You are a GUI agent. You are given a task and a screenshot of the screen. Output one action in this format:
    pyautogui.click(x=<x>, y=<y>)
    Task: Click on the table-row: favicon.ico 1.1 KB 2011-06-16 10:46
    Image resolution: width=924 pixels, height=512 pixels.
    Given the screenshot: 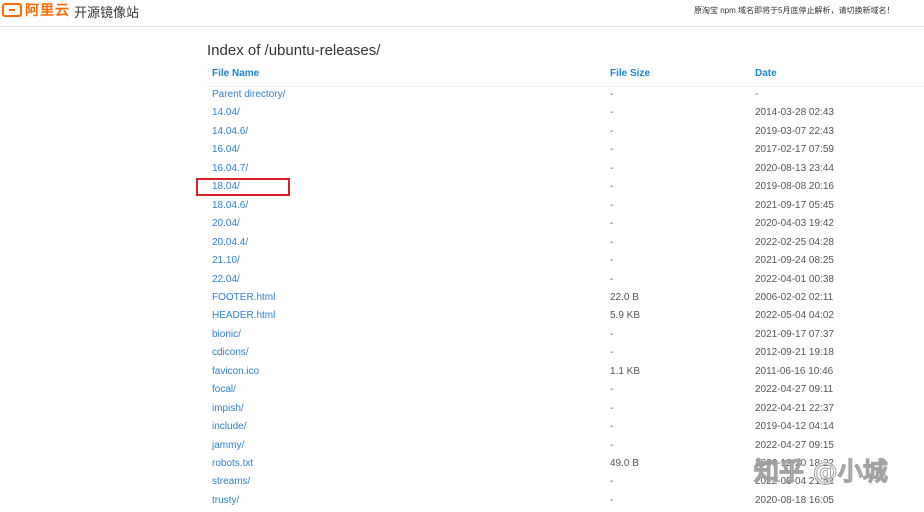 What is the action you would take?
    pyautogui.click(x=462, y=372)
    